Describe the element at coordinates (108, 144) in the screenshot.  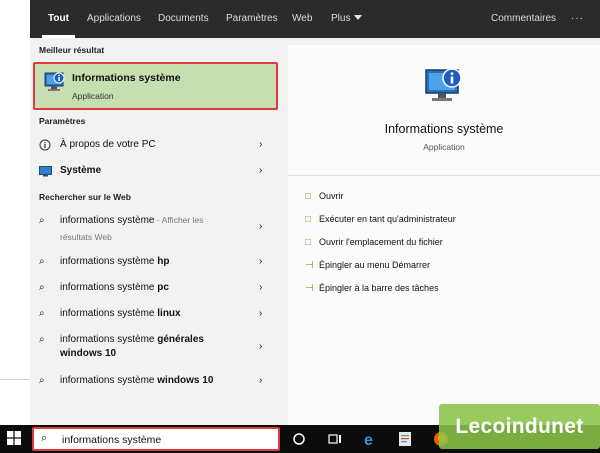
I see `settings-item-label: À propos de votre PC` at that location.